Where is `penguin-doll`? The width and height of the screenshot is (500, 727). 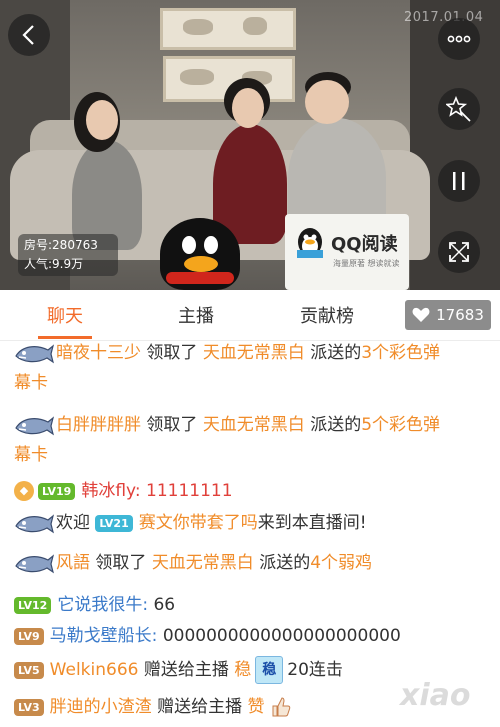
penguin-doll is located at coordinates (200, 254).